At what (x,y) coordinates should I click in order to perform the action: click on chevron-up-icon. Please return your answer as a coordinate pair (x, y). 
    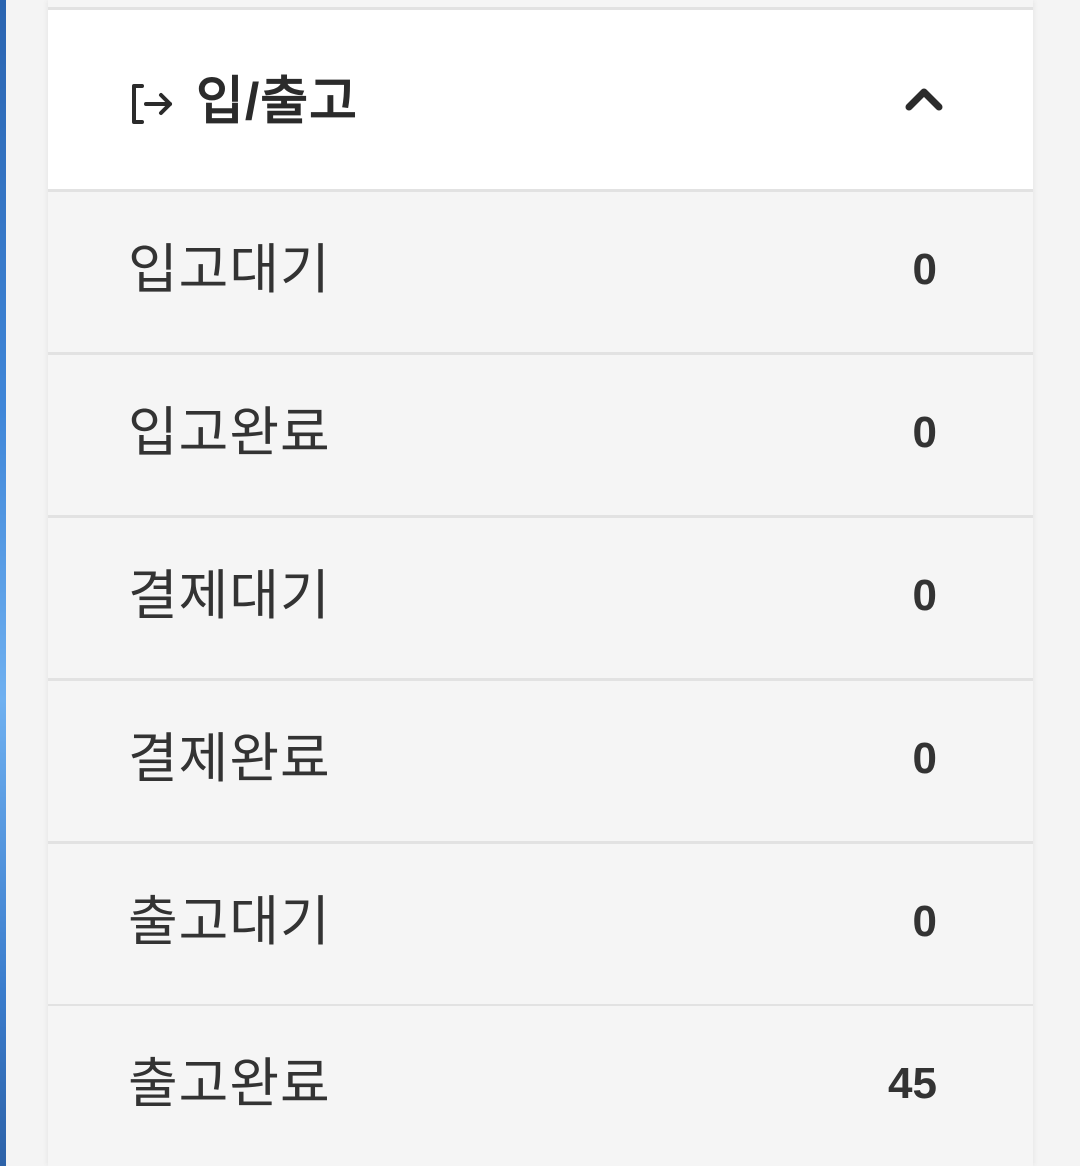
    Looking at the image, I should click on (924, 100).